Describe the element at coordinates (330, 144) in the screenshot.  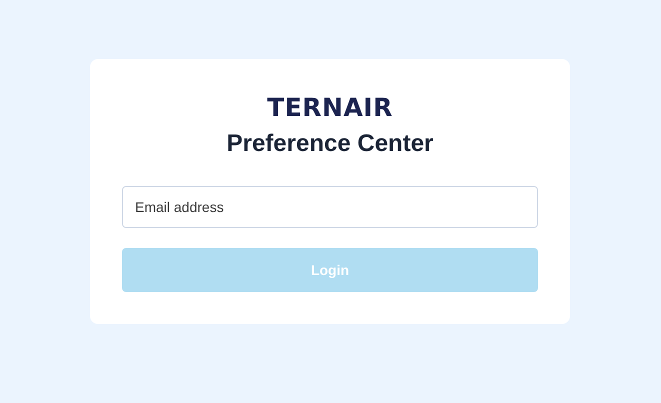
I see `page-title: Preference Center` at that location.